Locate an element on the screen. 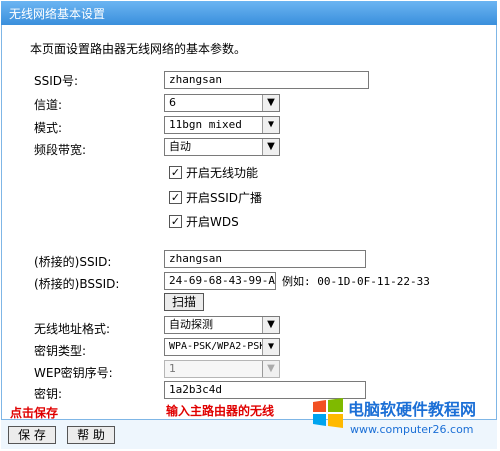 Image resolution: width=500 pixels, height=451 pixels. scan-button: 扫描 is located at coordinates (184, 302).